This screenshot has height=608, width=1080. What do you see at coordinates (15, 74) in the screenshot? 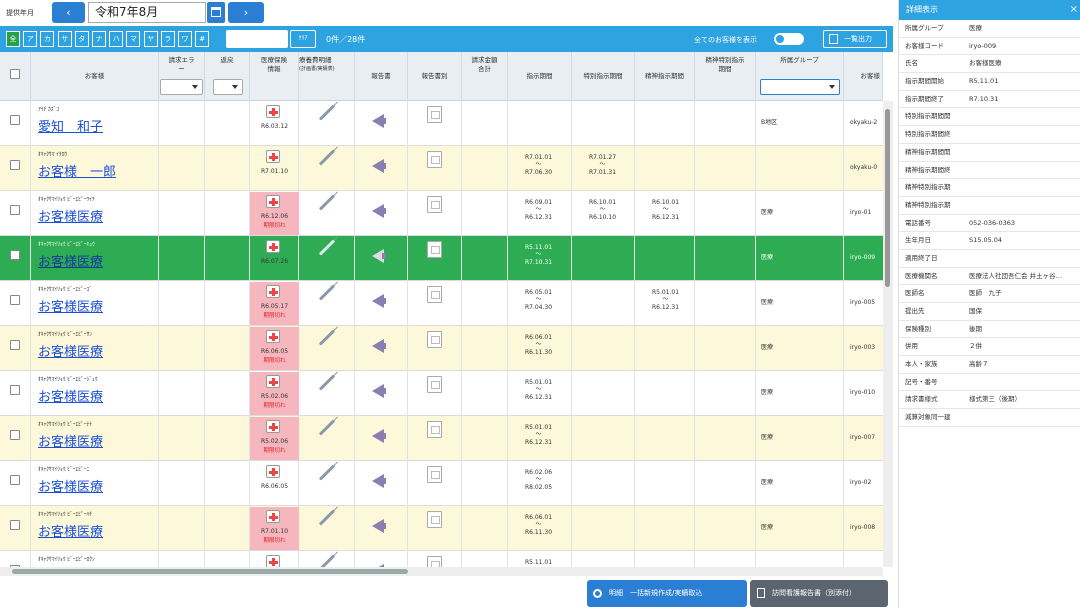
I see `select-all-checkbox` at bounding box center [15, 74].